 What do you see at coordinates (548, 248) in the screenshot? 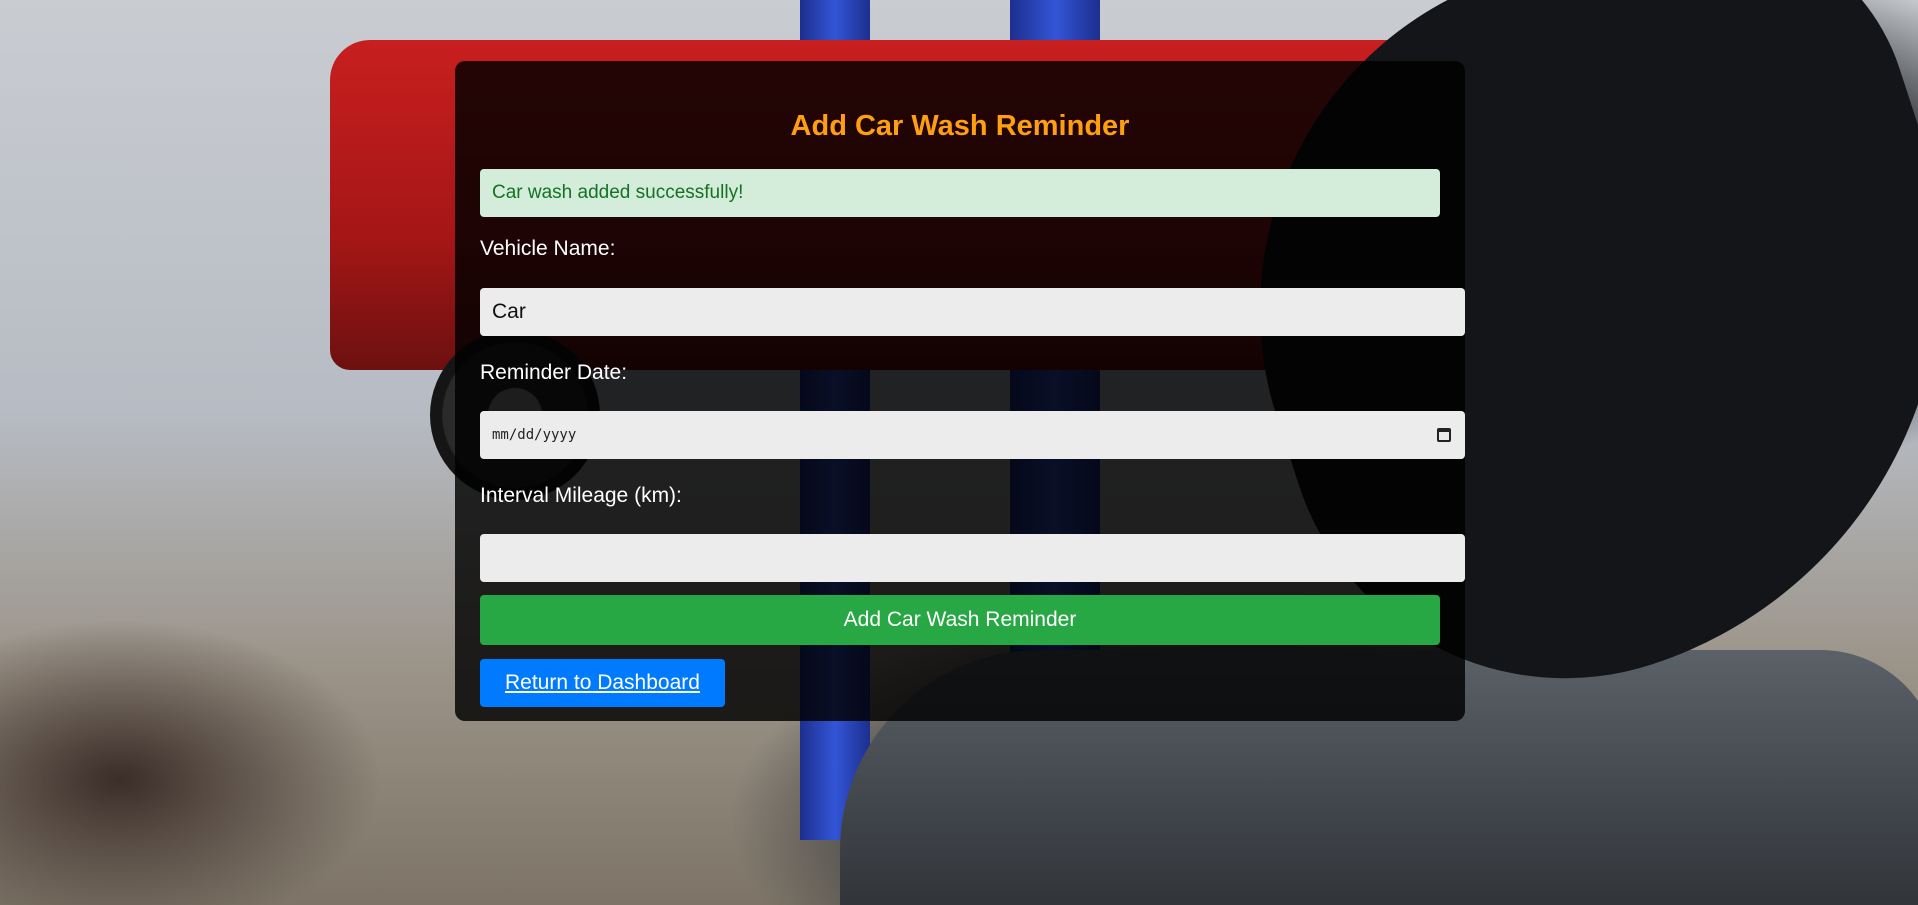
I see `vehicle-name-label: Vehicle Name:` at bounding box center [548, 248].